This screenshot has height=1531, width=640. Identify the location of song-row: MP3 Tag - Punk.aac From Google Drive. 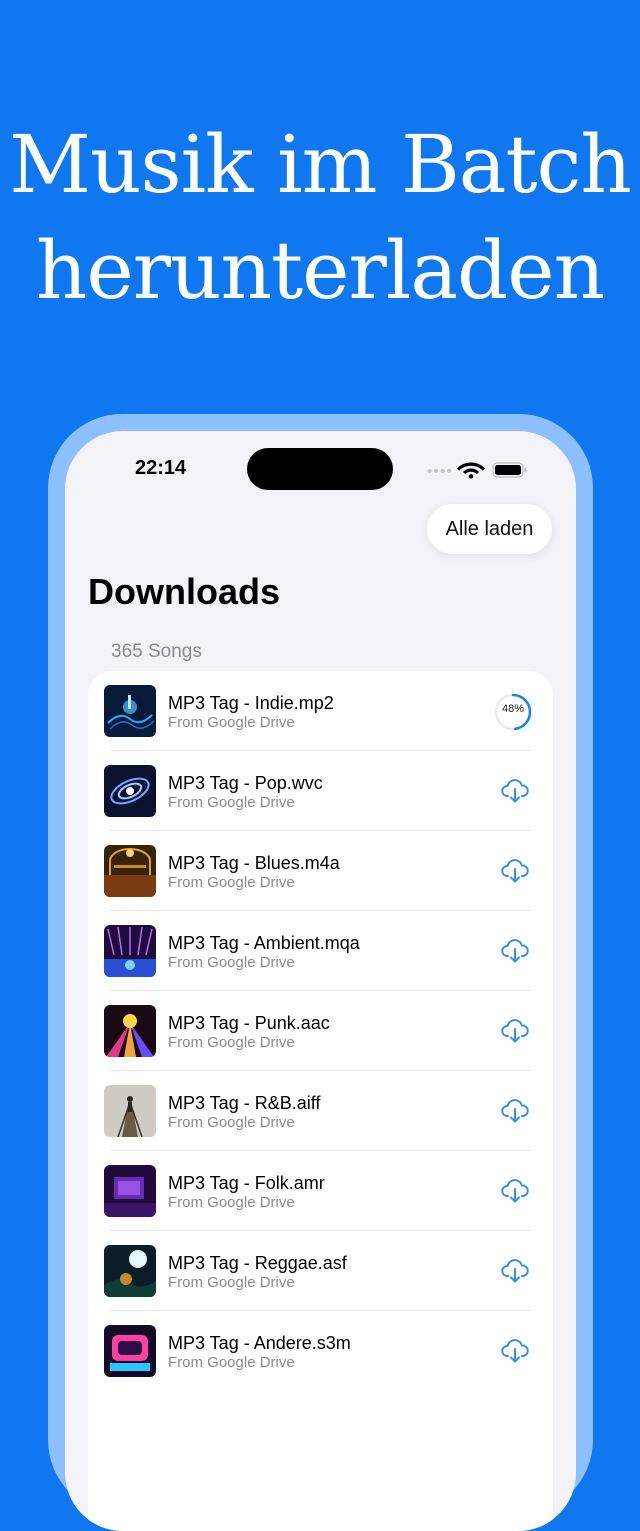
(320, 1031).